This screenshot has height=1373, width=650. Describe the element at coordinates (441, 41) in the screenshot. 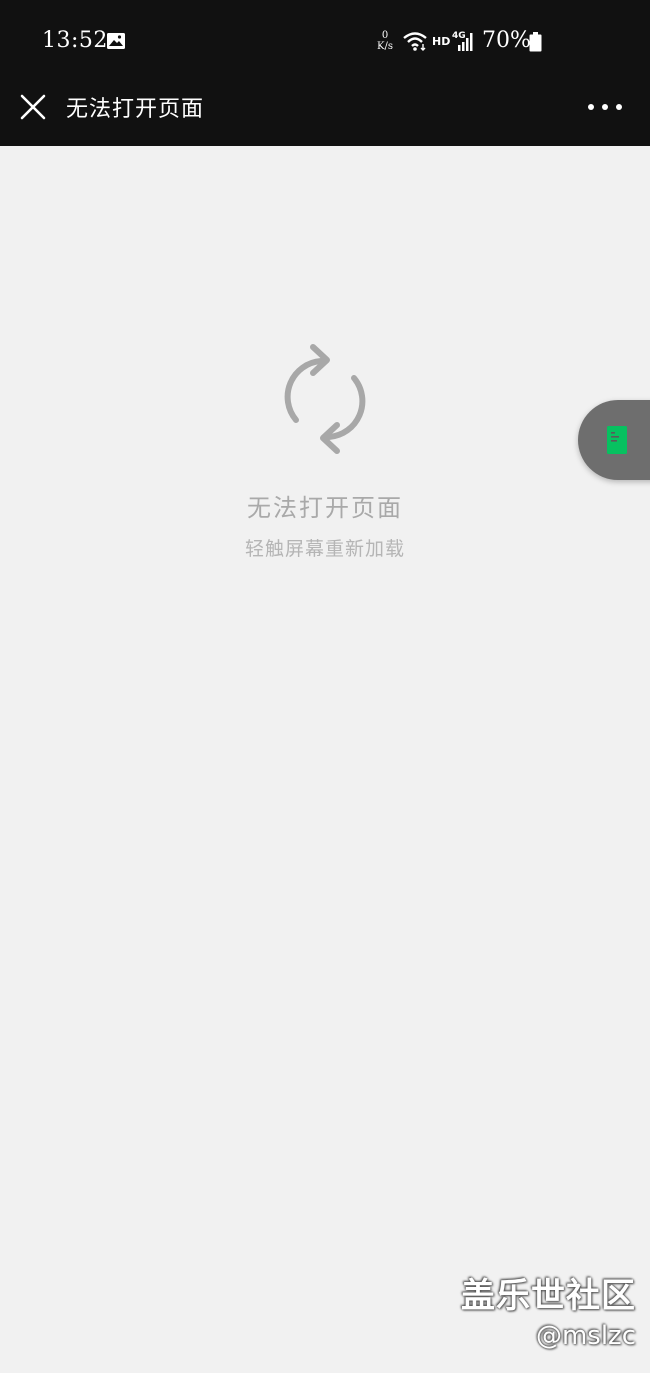

I see `hd-indicator: HD` at that location.